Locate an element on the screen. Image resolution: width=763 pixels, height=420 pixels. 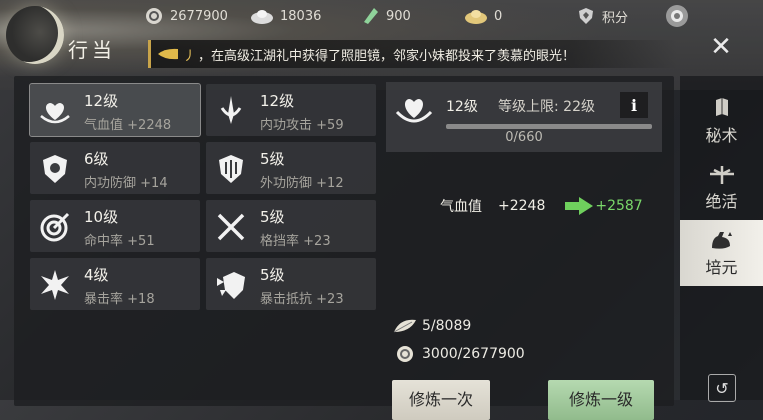
currency-gold-value: 0 is located at coordinates (498, 16).